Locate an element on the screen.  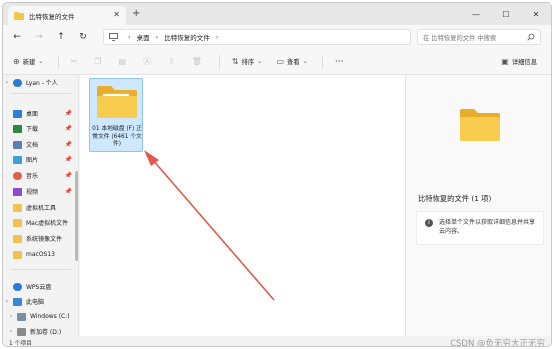
back-button: ← is located at coordinates (17, 37).